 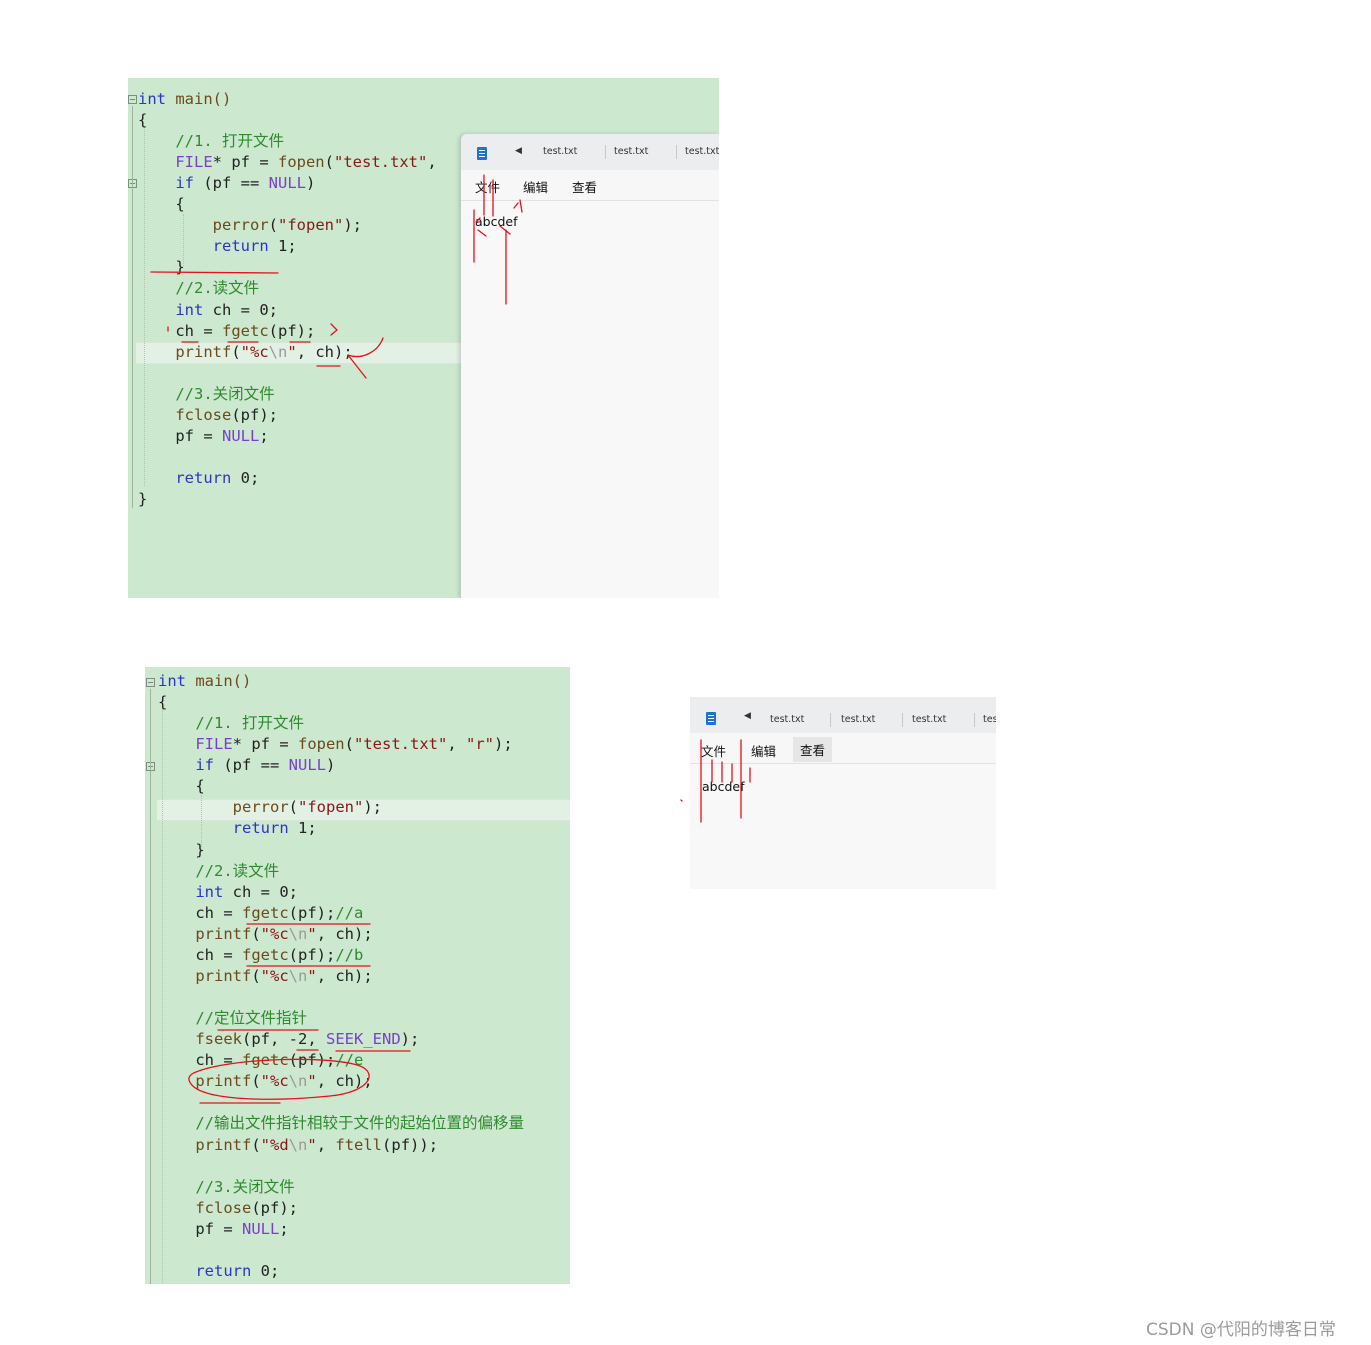 I want to click on code-token: , ch);, so click(x=324, y=351).